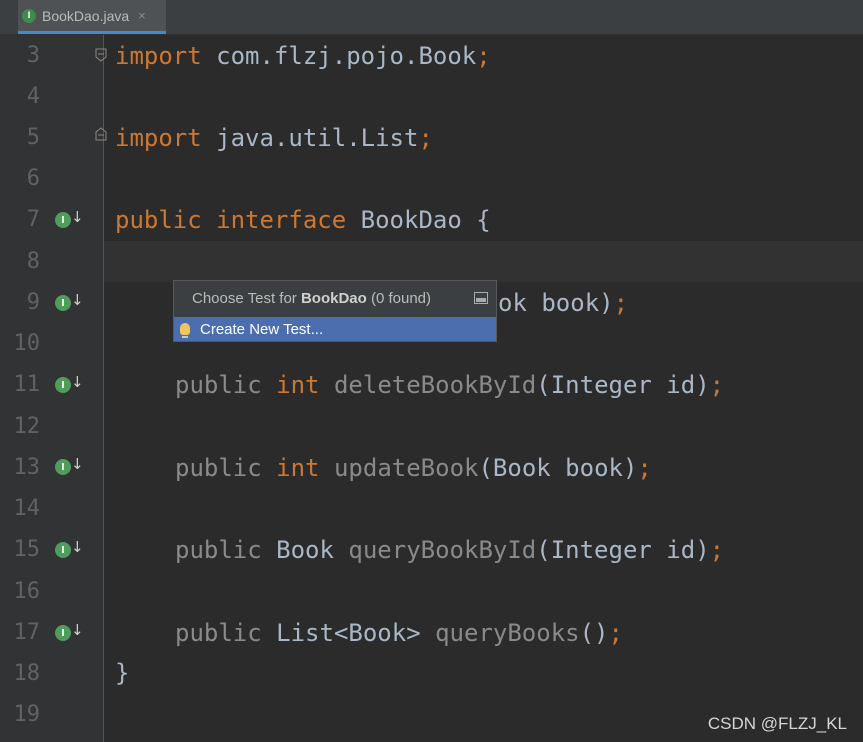 The height and width of the screenshot is (742, 863). Describe the element at coordinates (312, 298) in the screenshot. I see `popup-title: Choose Test for BookDao (0 found)` at that location.